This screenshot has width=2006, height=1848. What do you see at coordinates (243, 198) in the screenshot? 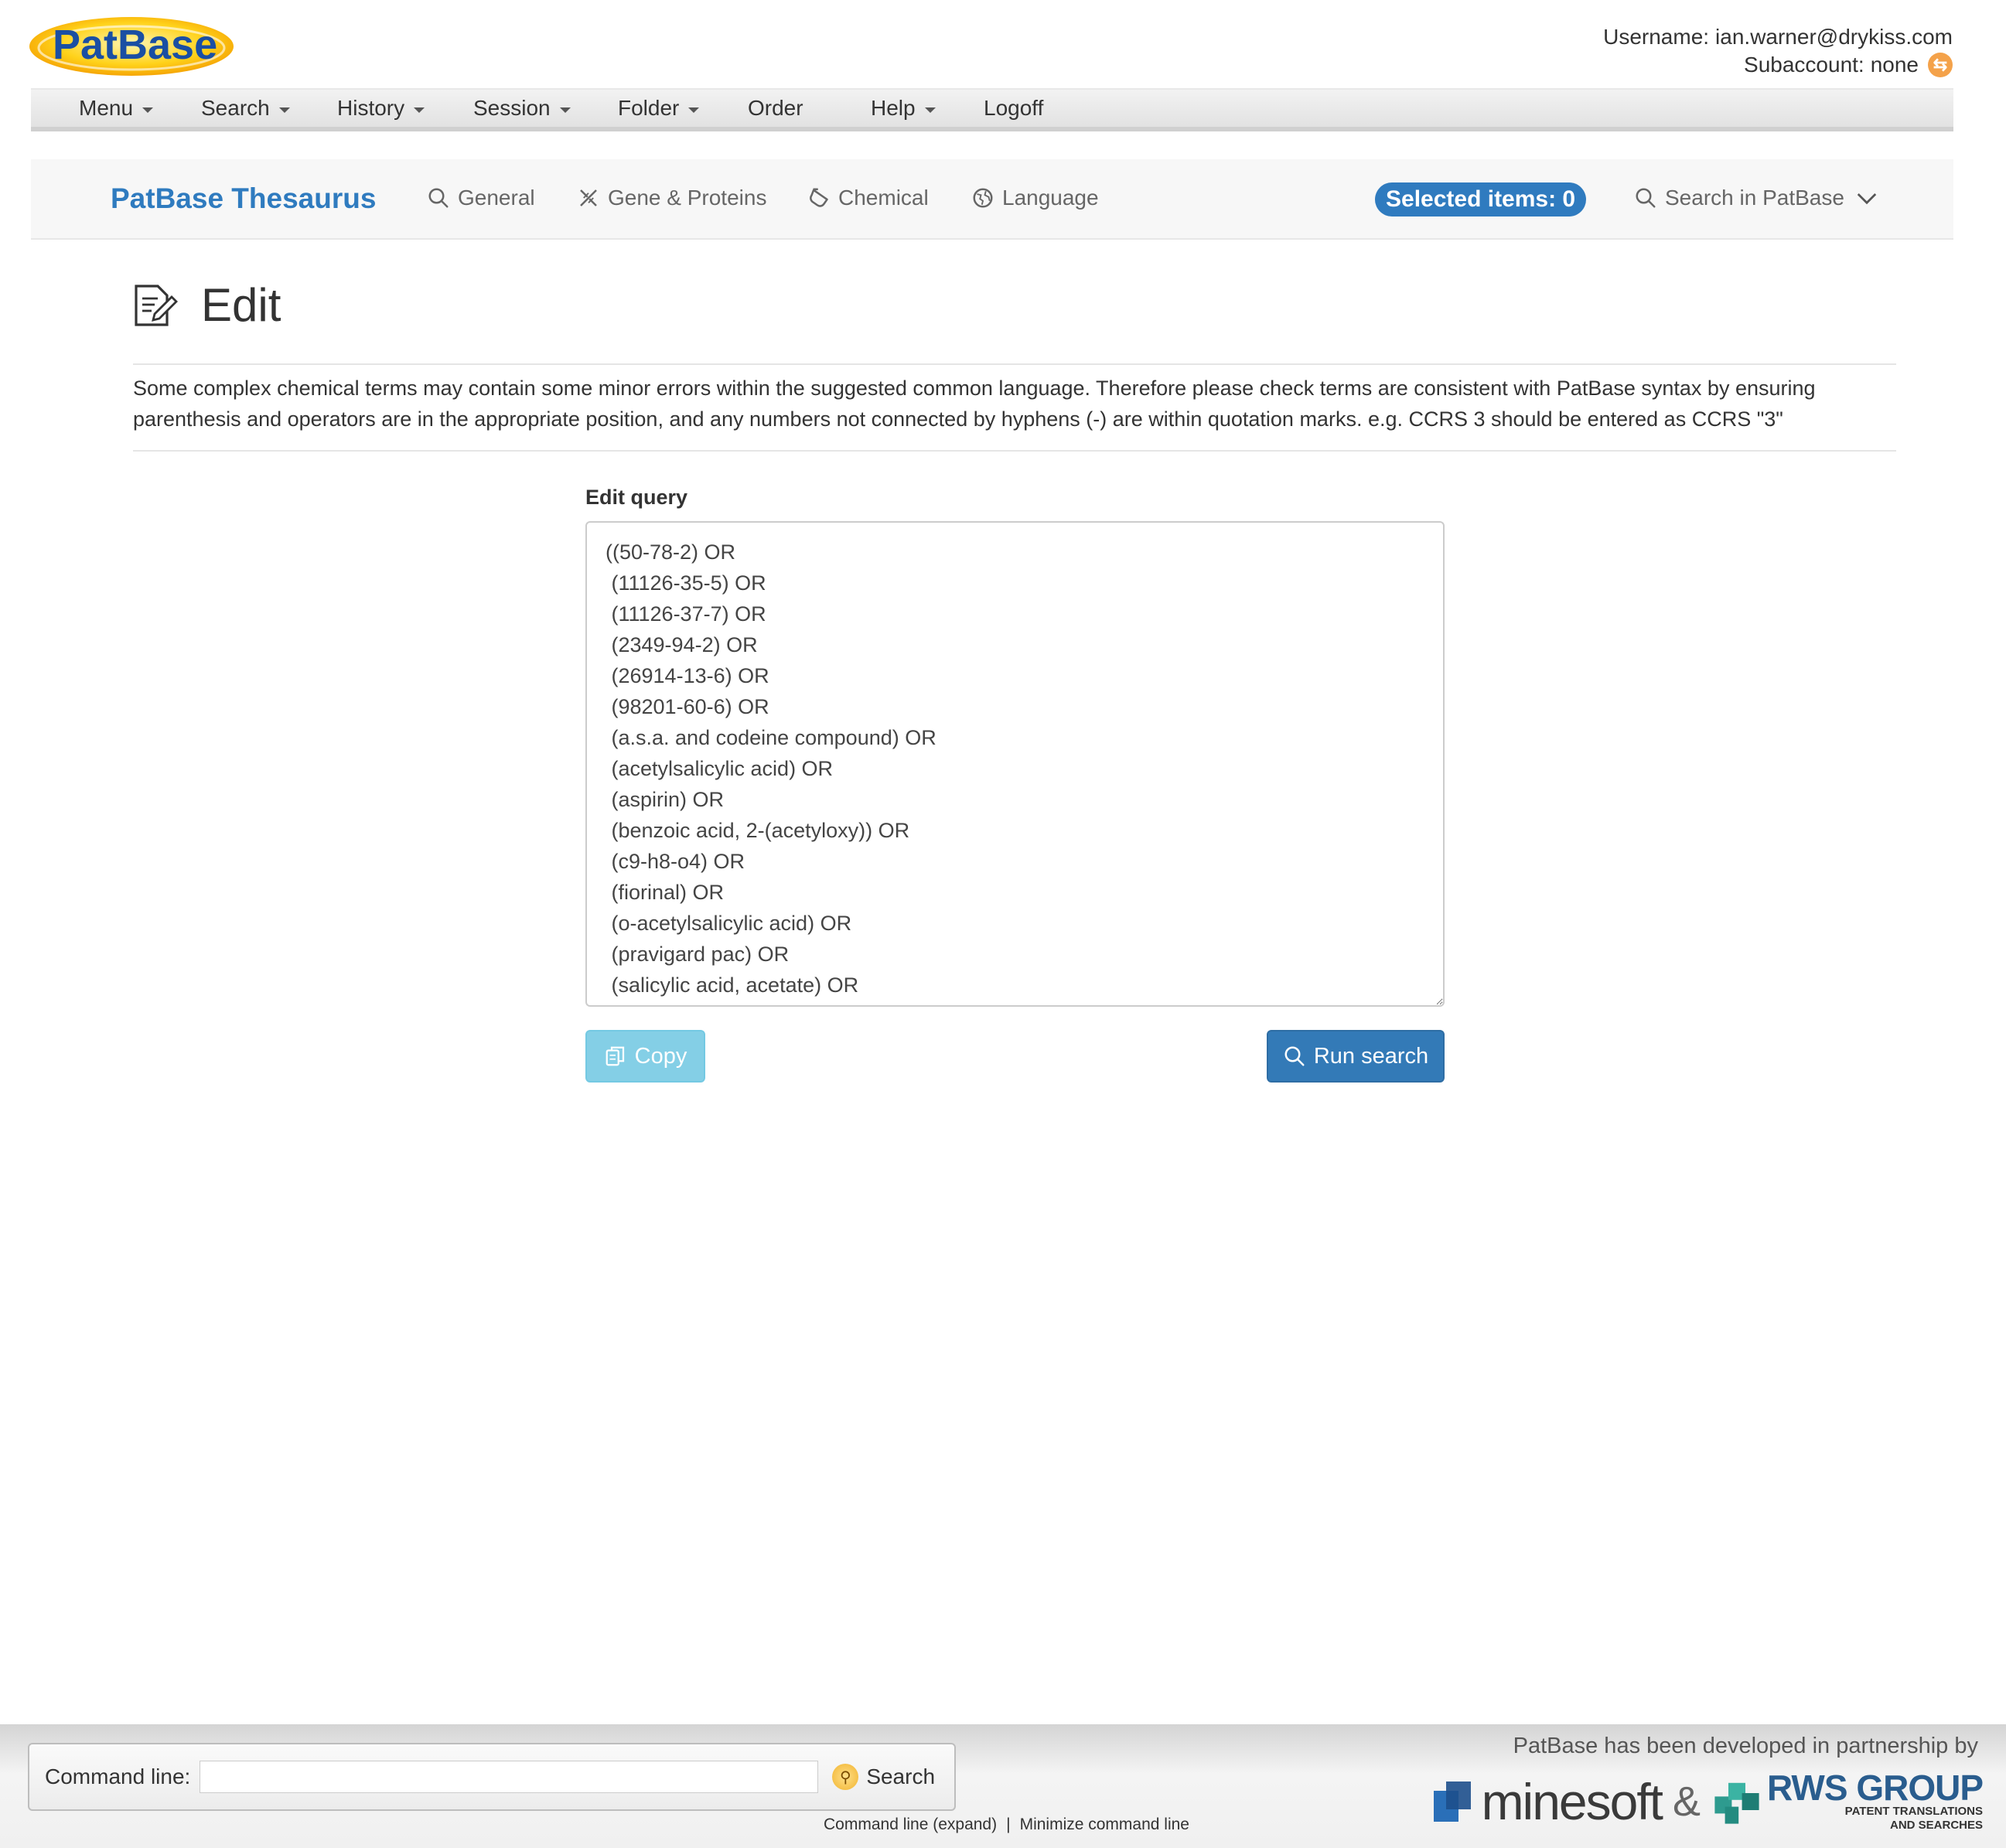
I see `thesaurus-brand: PatBase Thesaurus` at bounding box center [243, 198].